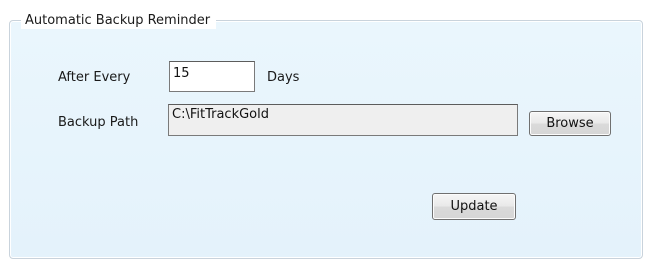 The height and width of the screenshot is (267, 647). What do you see at coordinates (283, 77) in the screenshot?
I see `days-label: Days` at bounding box center [283, 77].